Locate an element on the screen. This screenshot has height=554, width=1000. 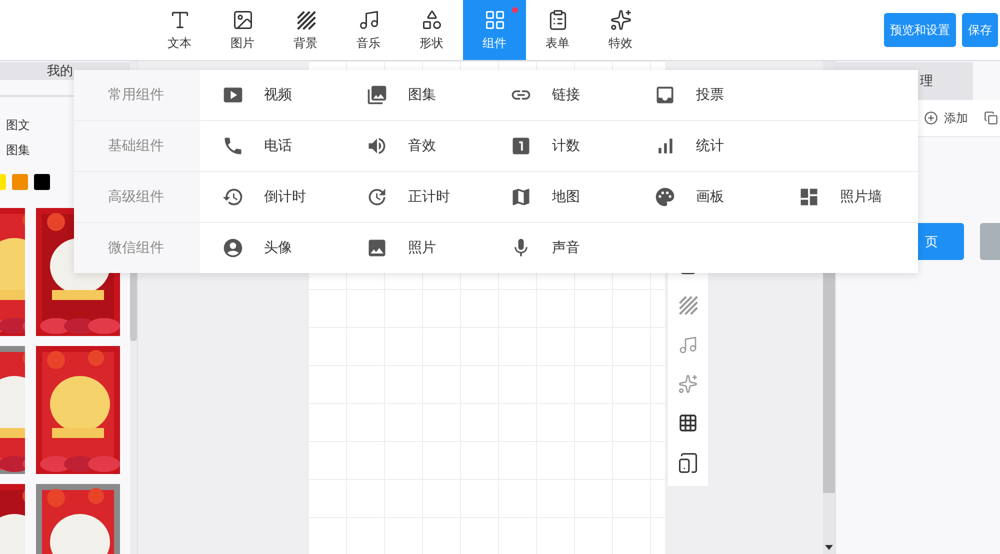
menu-item: 计数 is located at coordinates (566, 146).